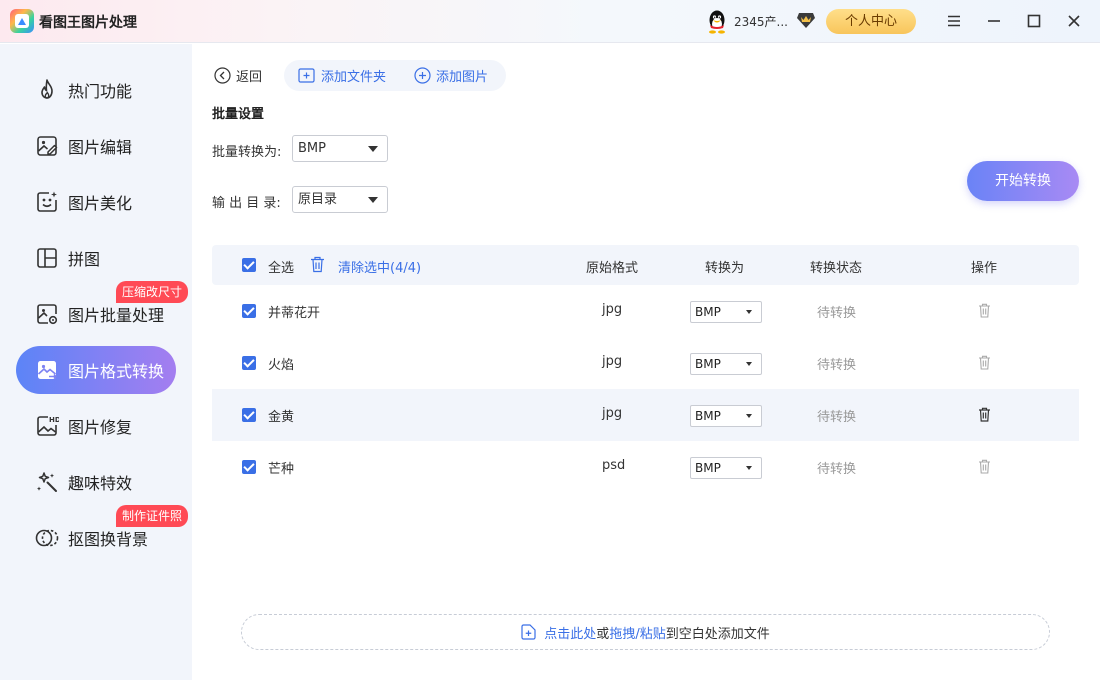 The image size is (1100, 680). I want to click on sidebar-item-label: 拼图, so click(84, 259).